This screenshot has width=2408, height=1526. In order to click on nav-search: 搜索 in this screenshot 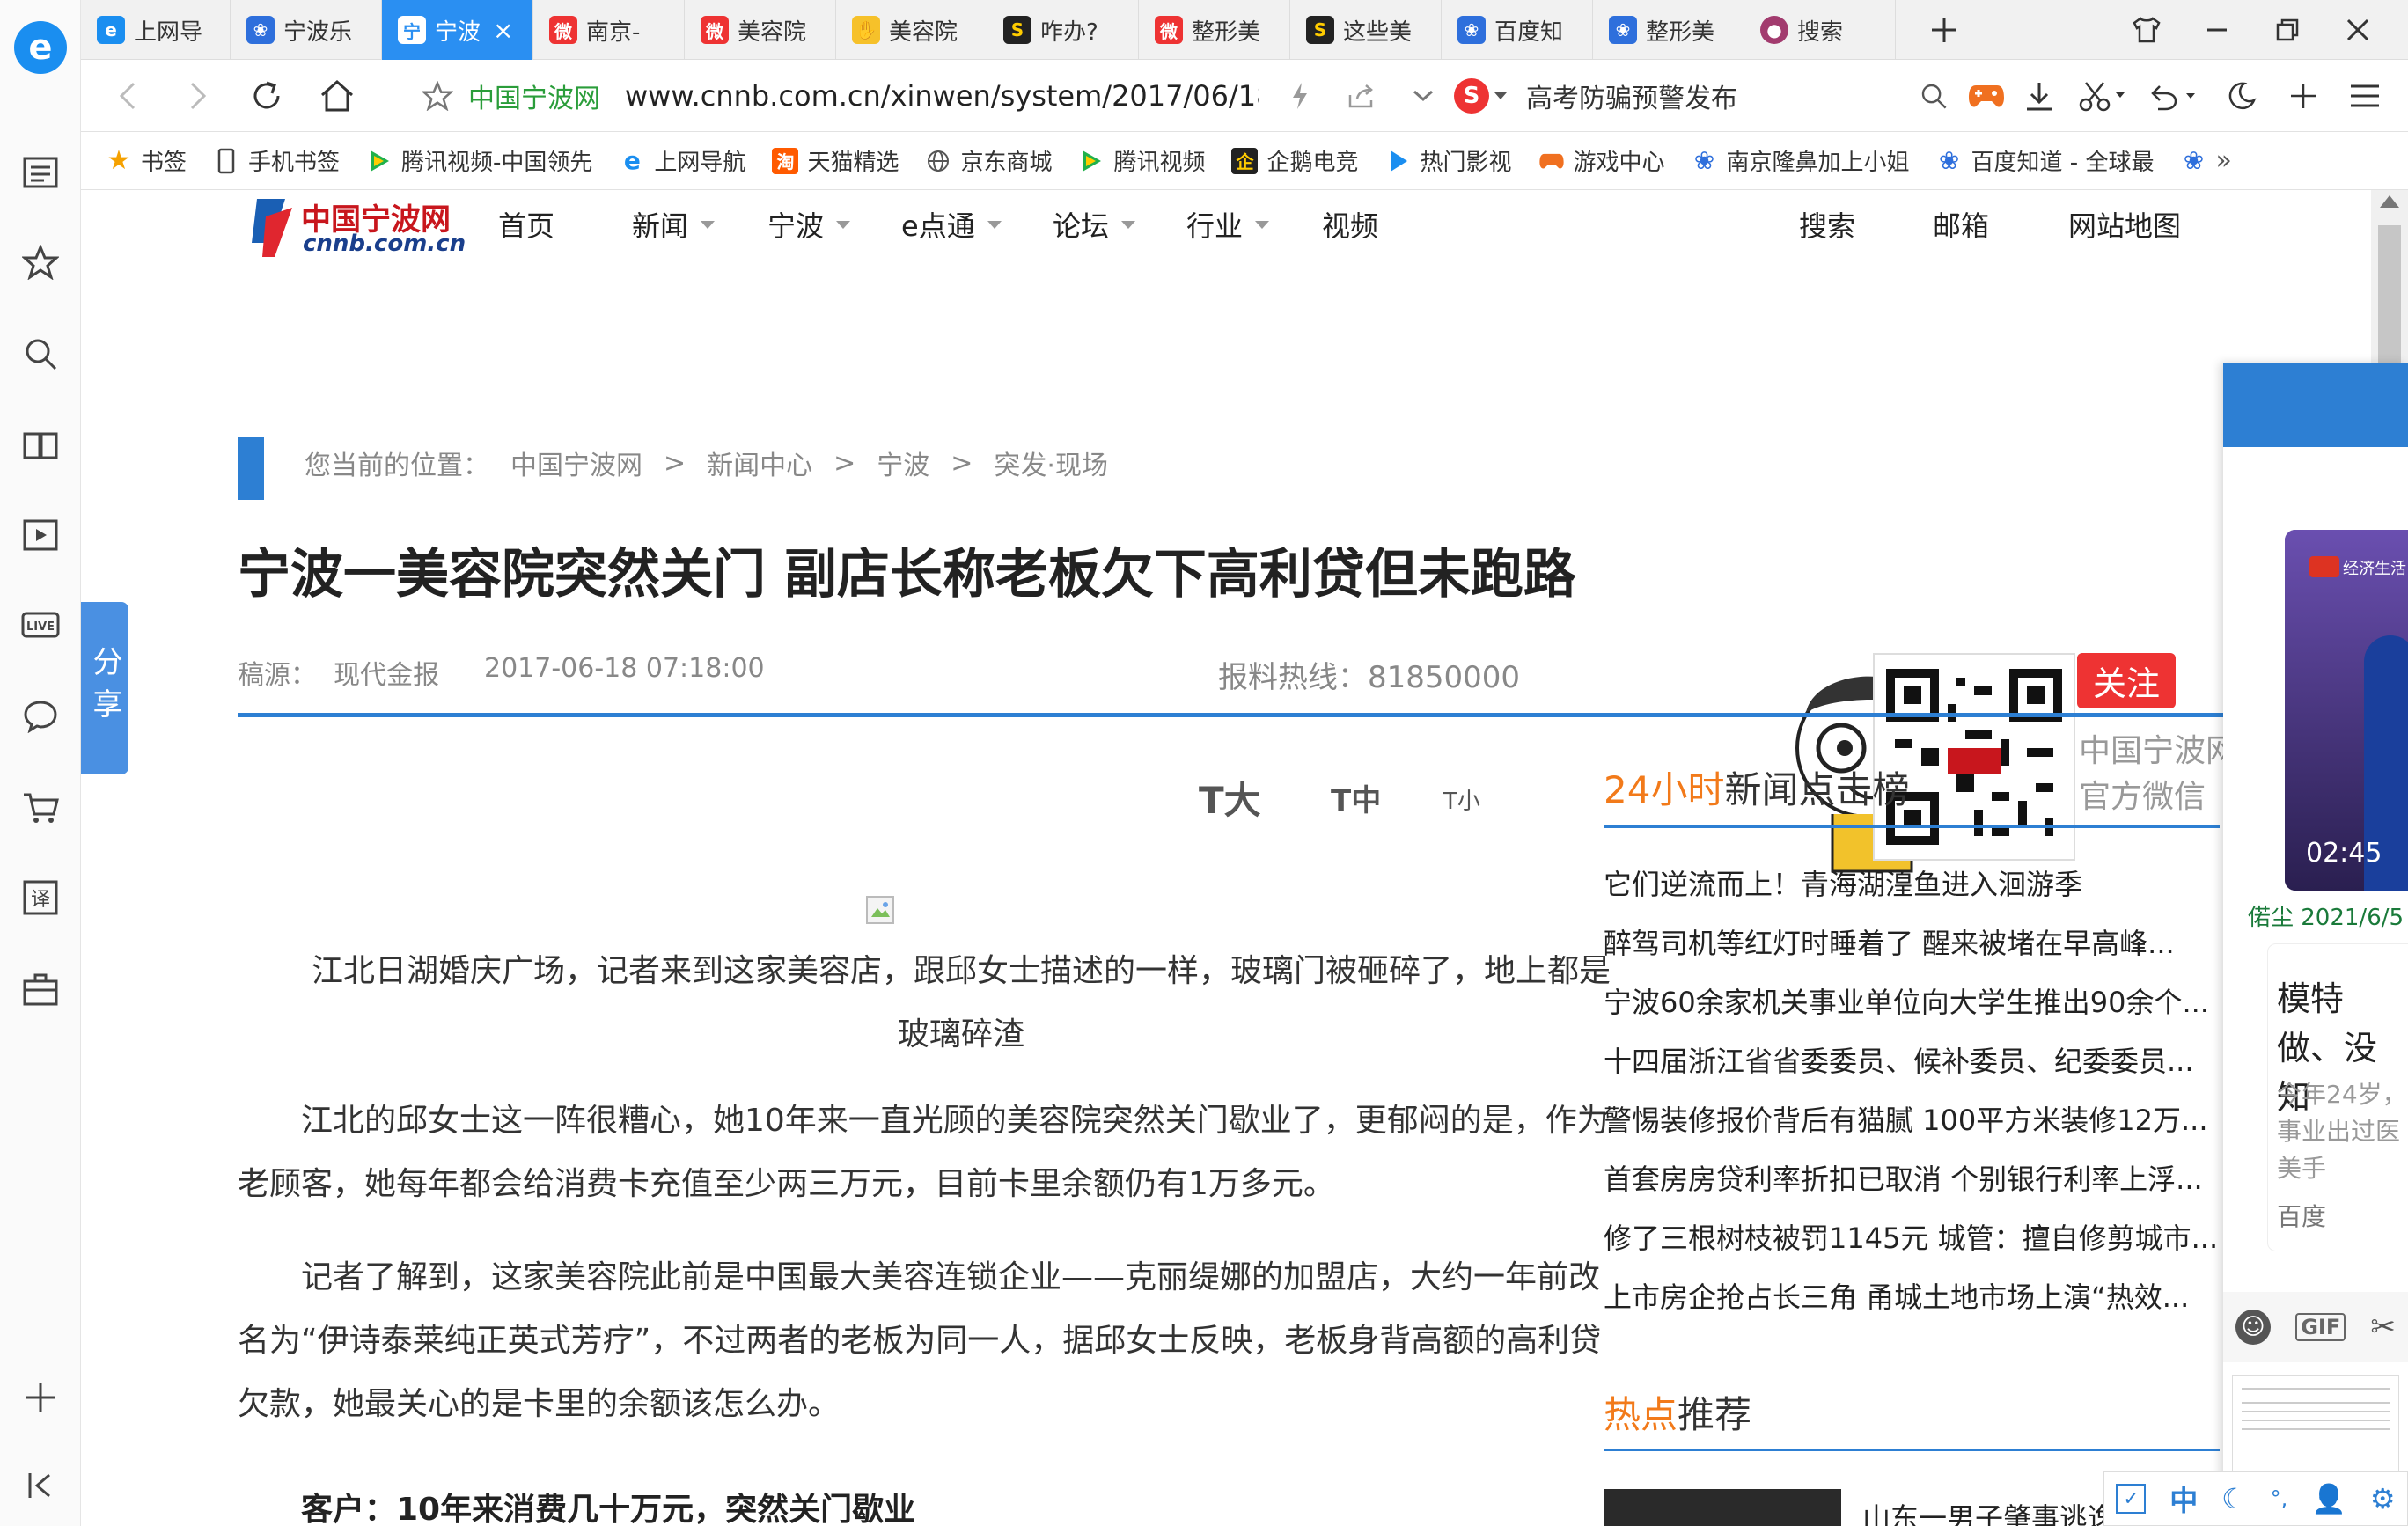, I will do `click(1827, 224)`.